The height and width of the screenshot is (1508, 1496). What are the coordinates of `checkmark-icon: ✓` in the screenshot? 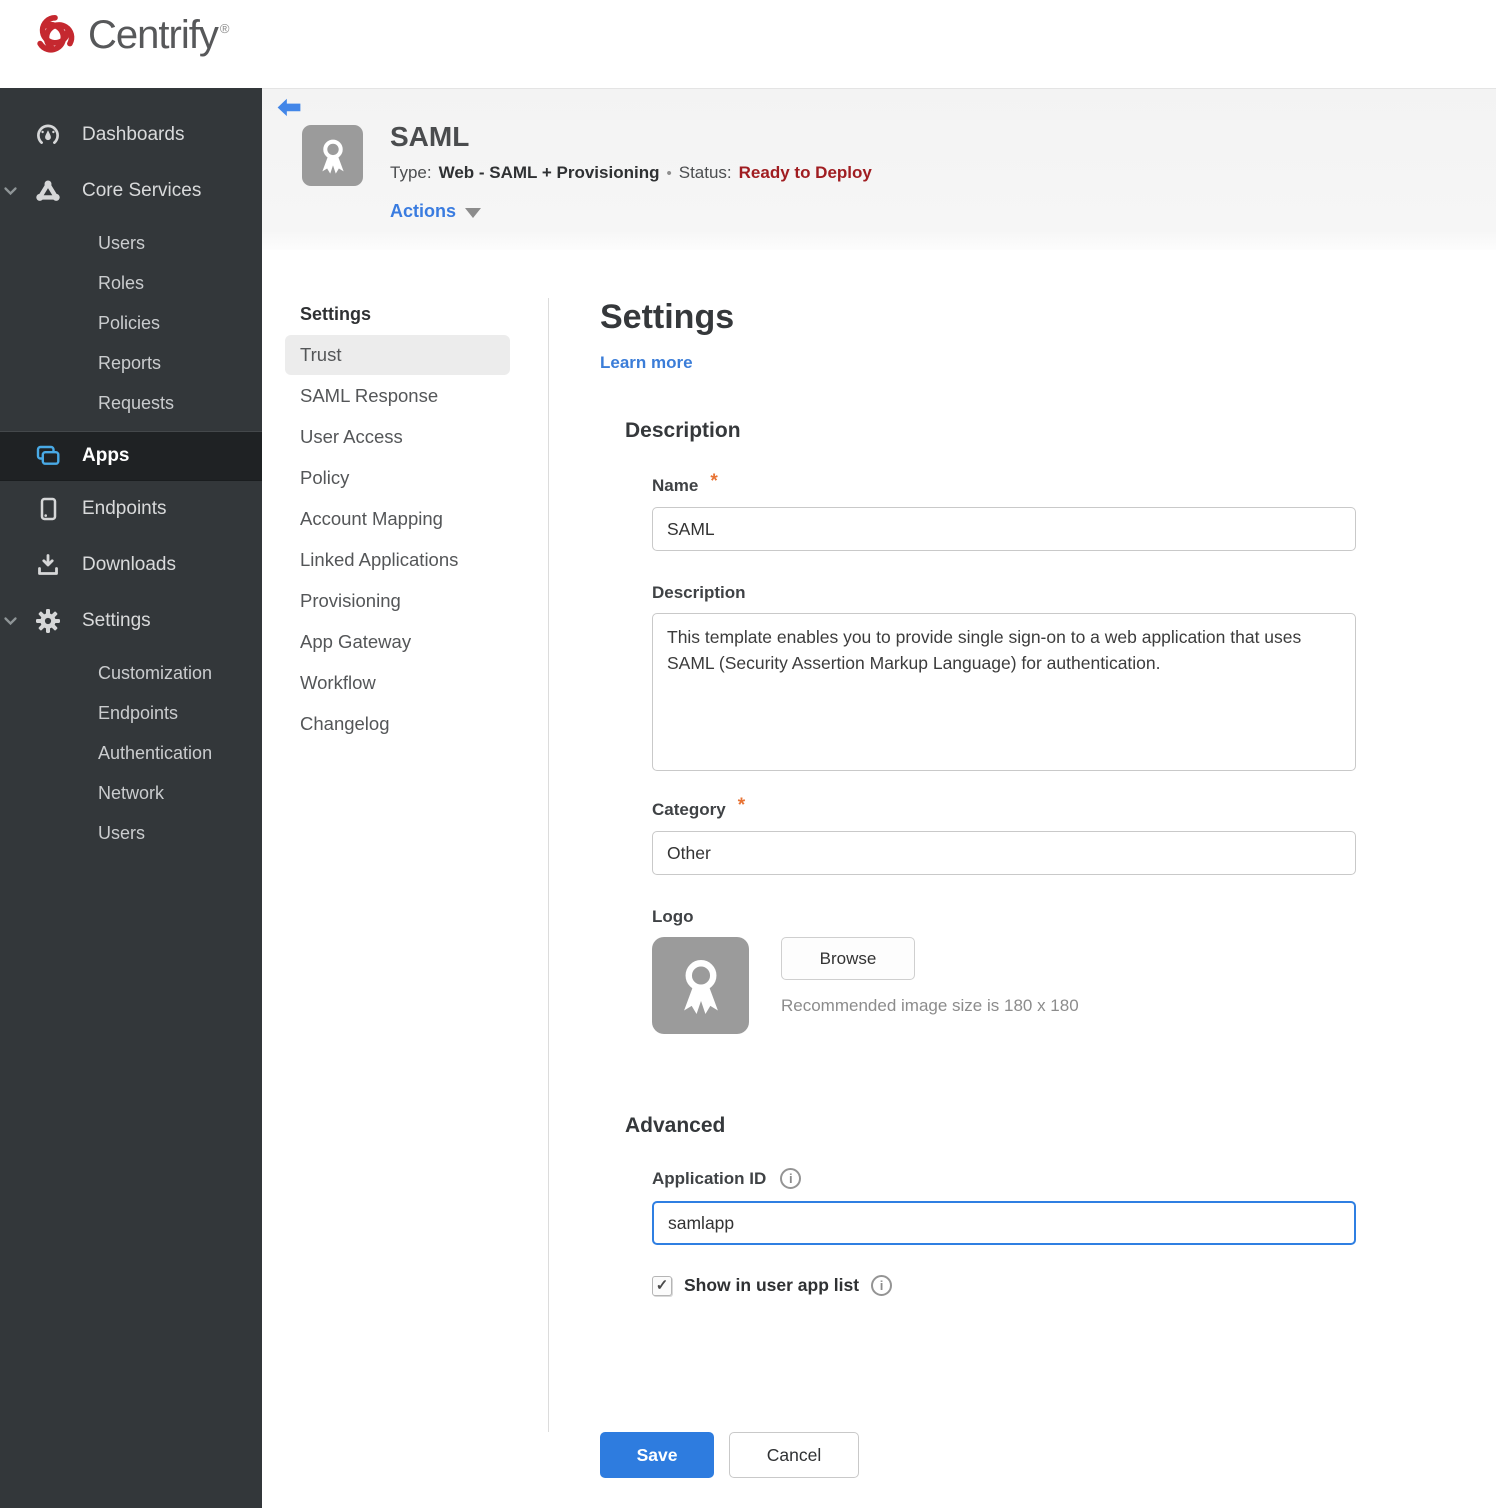 It's located at (662, 1285).